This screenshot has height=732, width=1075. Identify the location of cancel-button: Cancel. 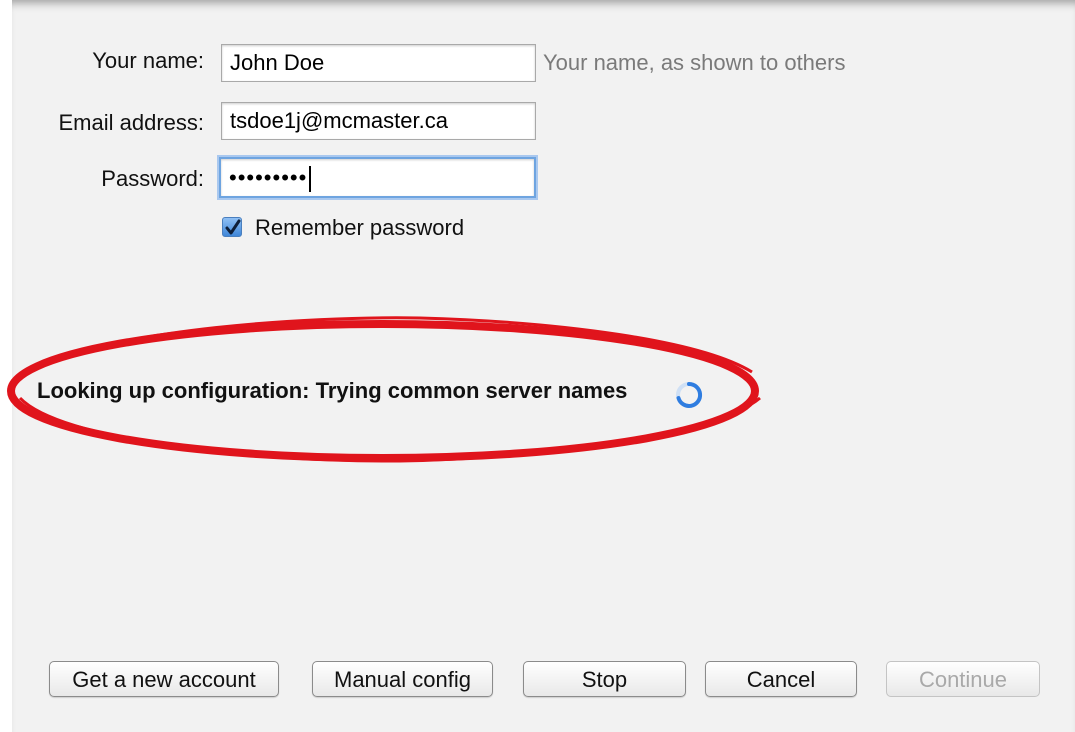
(781, 679).